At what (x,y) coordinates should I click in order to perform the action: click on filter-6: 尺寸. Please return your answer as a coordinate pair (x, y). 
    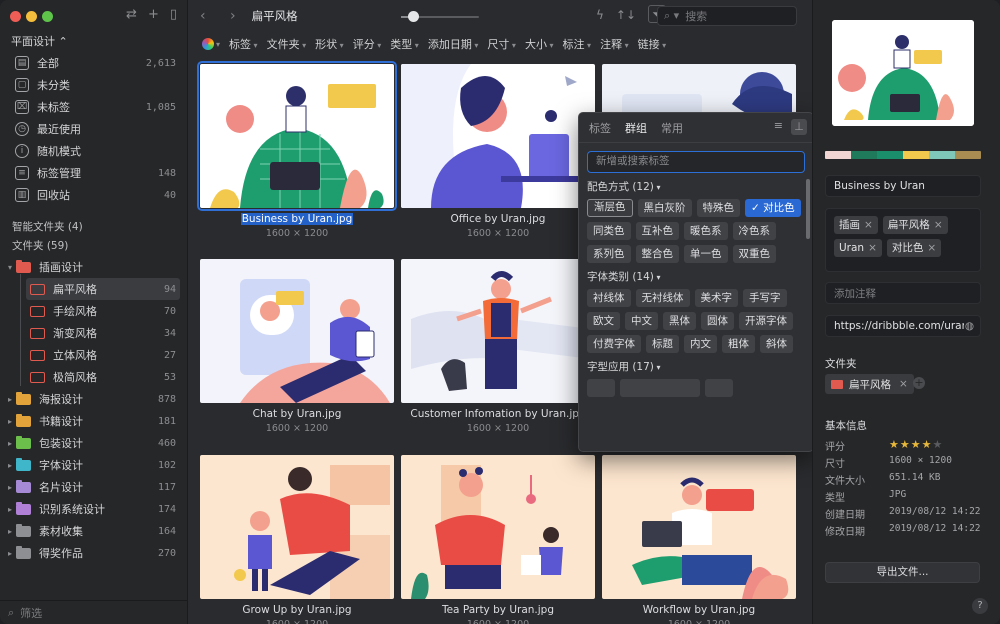
    Looking at the image, I should click on (501, 44).